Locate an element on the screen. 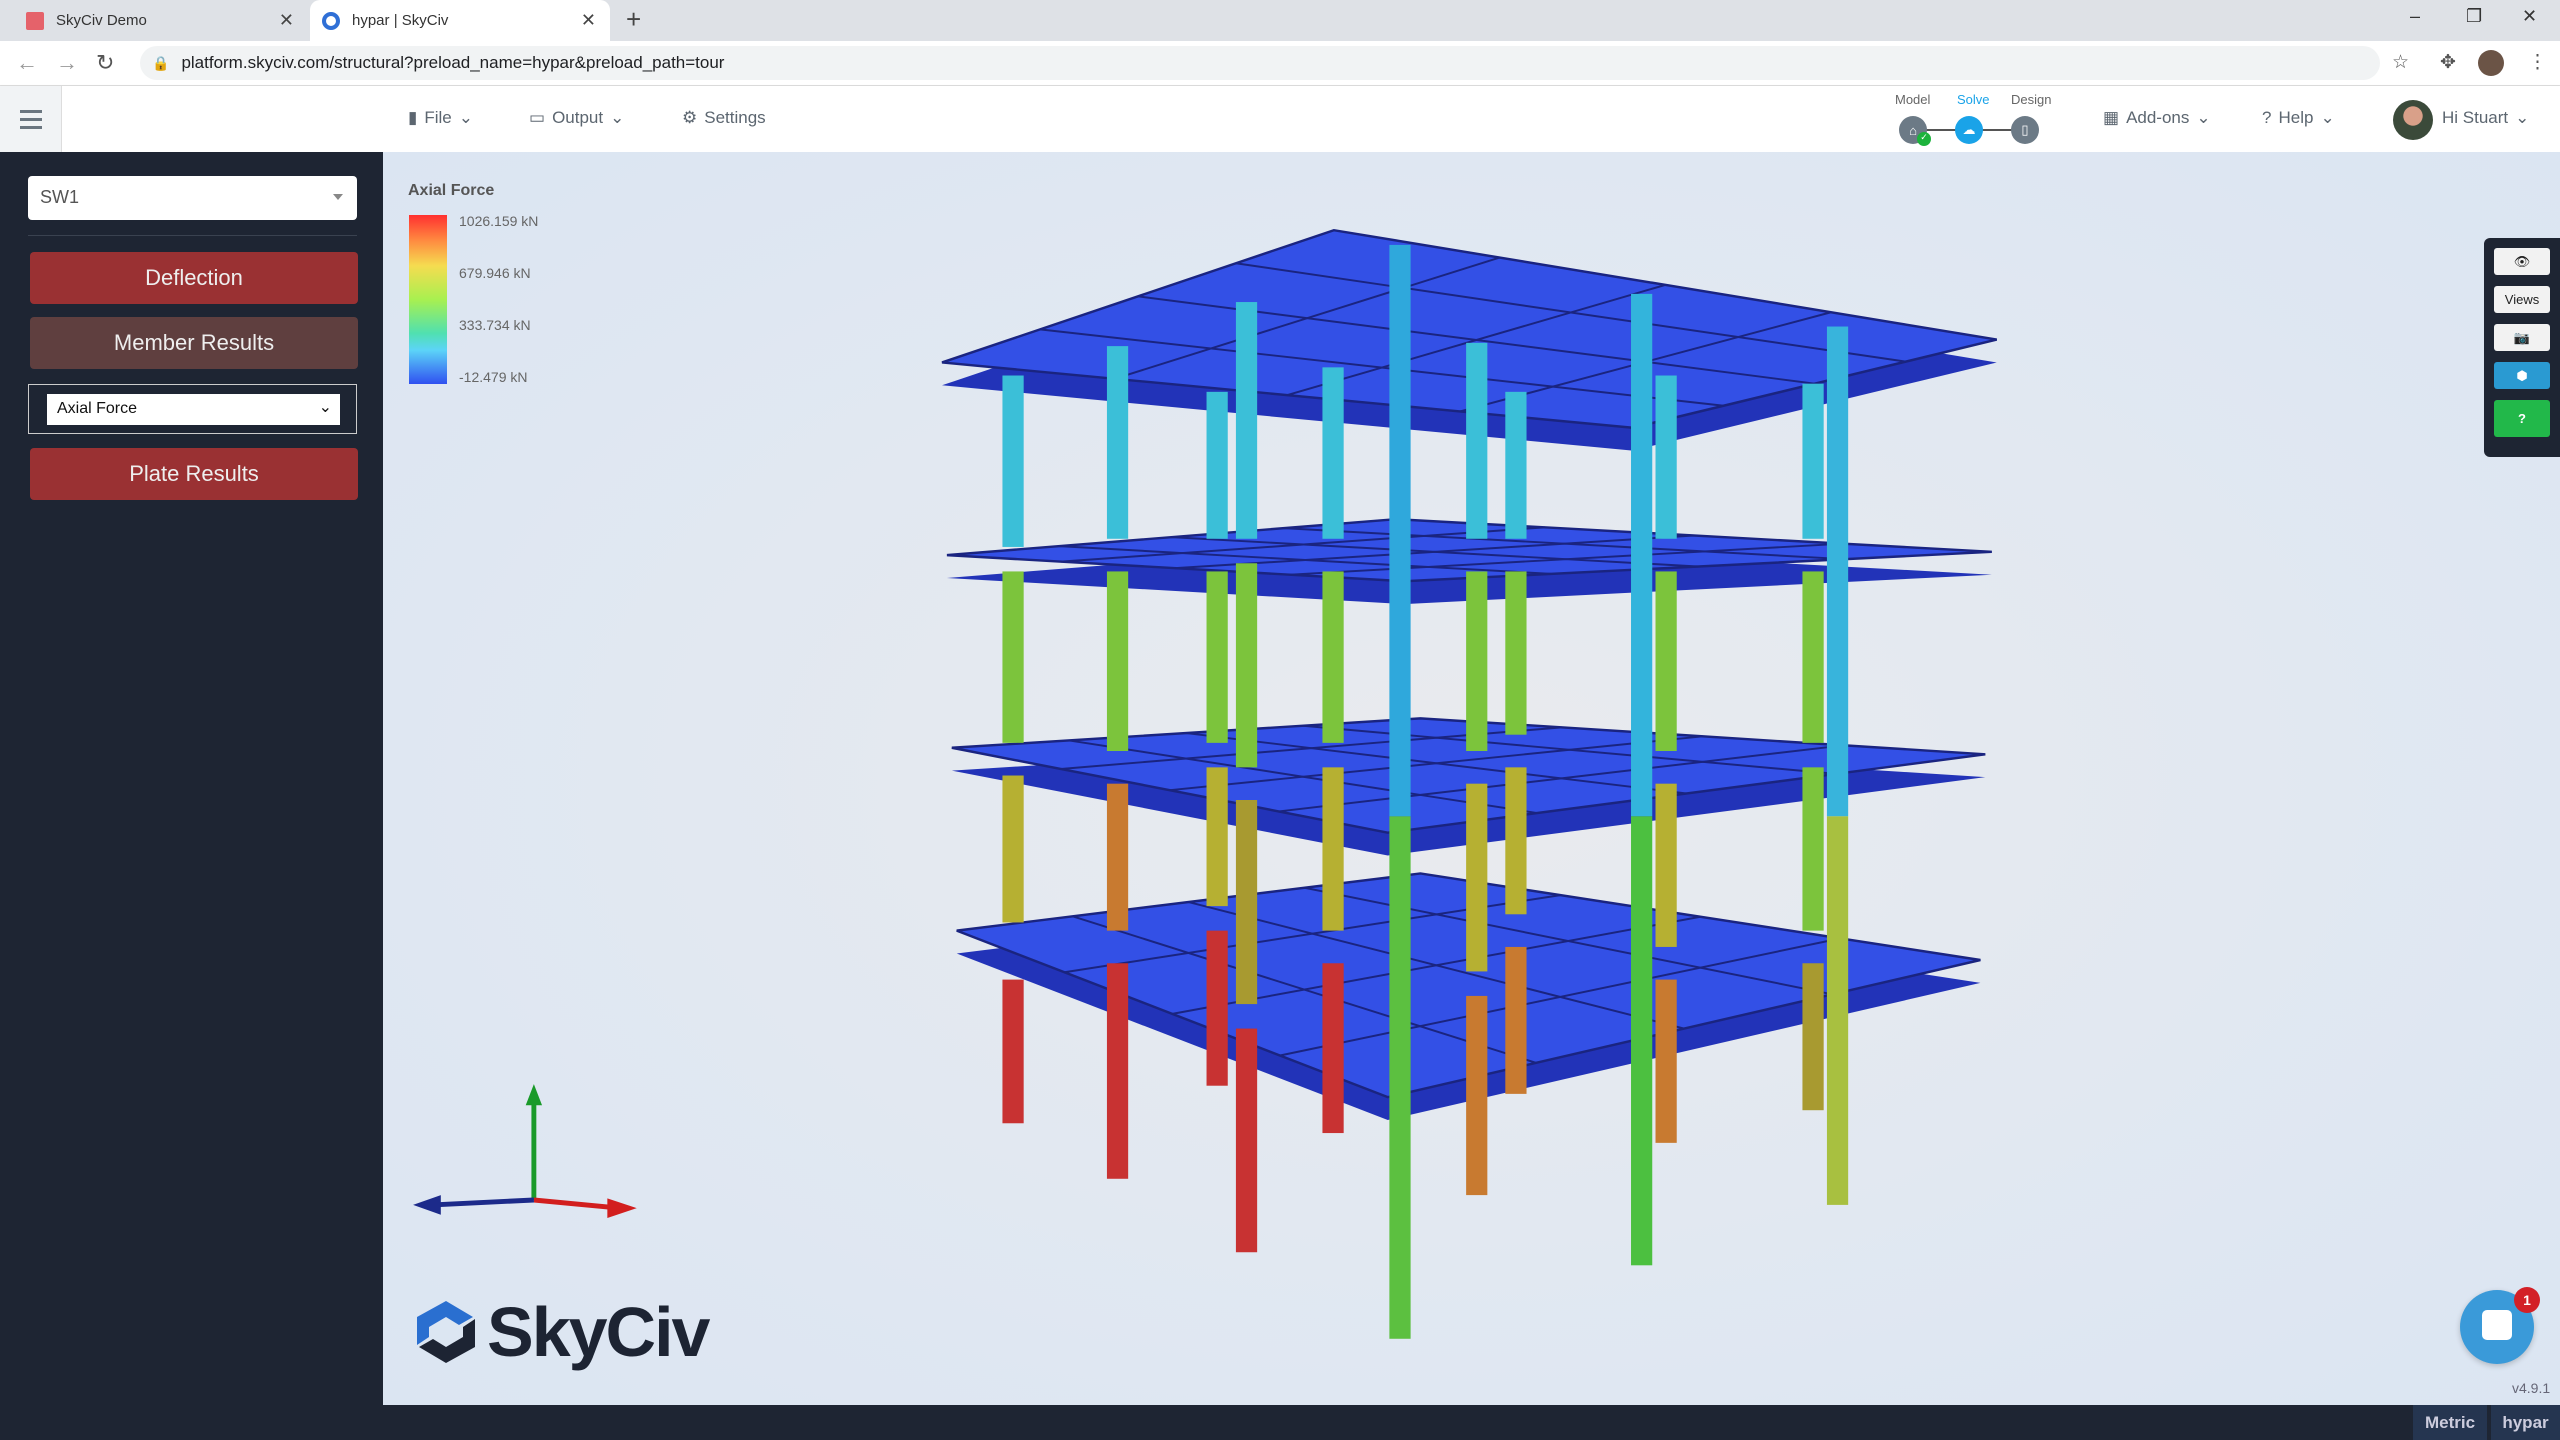 This screenshot has height=1440, width=2560. legend-label: 679.946 kN is located at coordinates (495, 273).